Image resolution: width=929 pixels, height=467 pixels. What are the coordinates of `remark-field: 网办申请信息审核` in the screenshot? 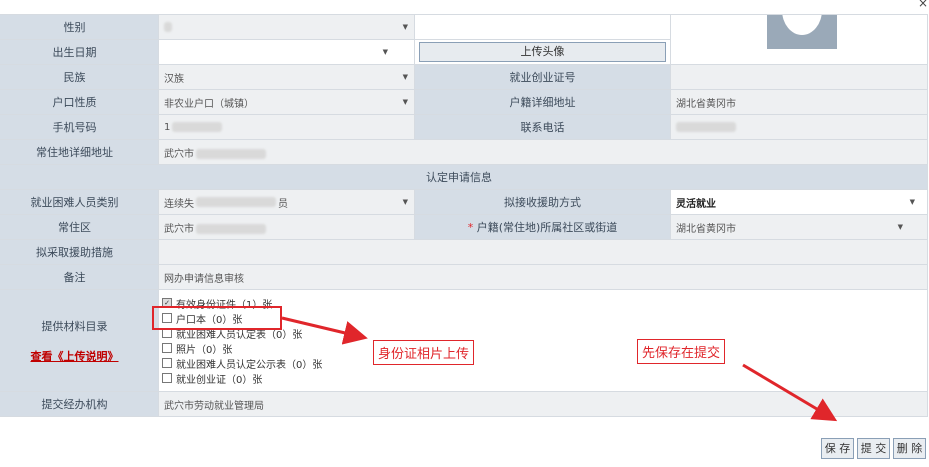 It's located at (543, 277).